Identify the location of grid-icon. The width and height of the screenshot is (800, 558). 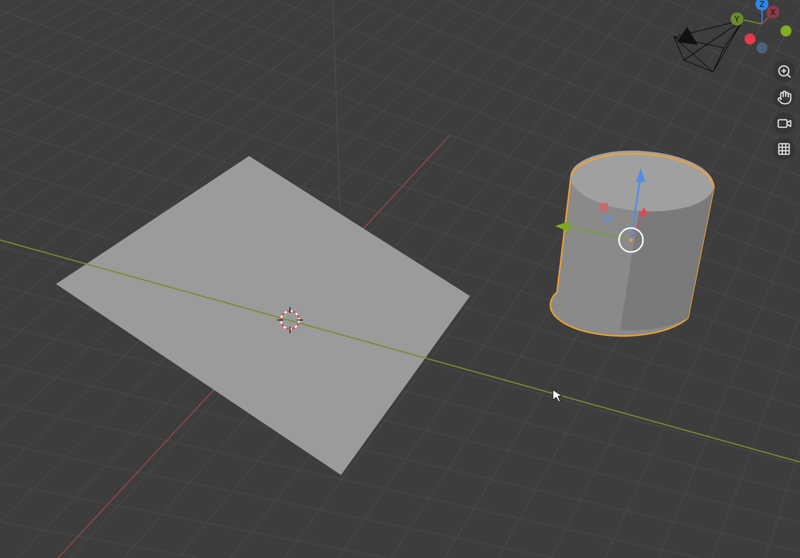
(784, 149).